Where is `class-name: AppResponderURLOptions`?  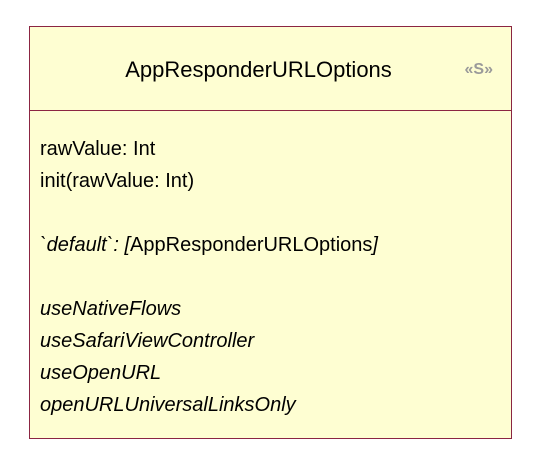
class-name: AppResponderURLOptions is located at coordinates (258, 69).